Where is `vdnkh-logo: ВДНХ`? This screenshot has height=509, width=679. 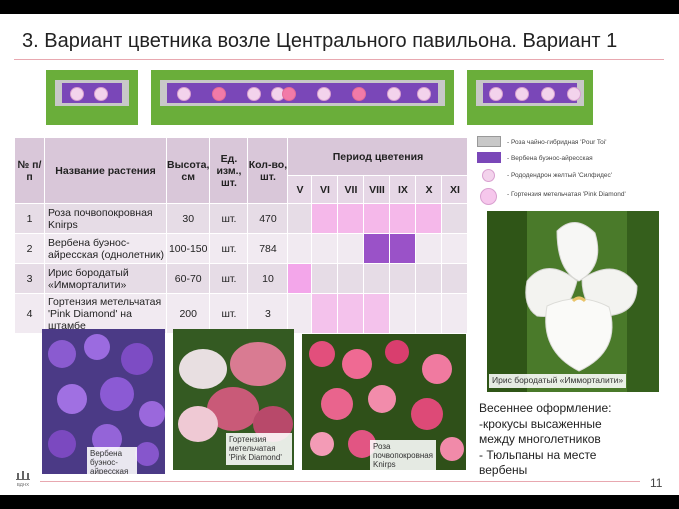 vdnkh-logo: ВДНХ is located at coordinates (23, 479).